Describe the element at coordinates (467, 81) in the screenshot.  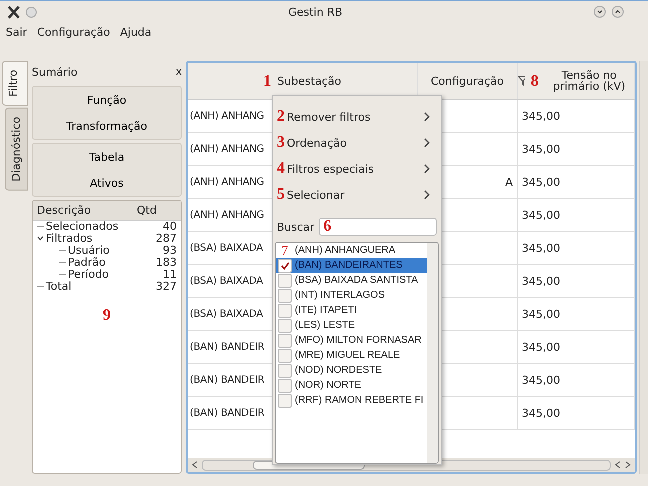
I see `column-header: Configuração` at that location.